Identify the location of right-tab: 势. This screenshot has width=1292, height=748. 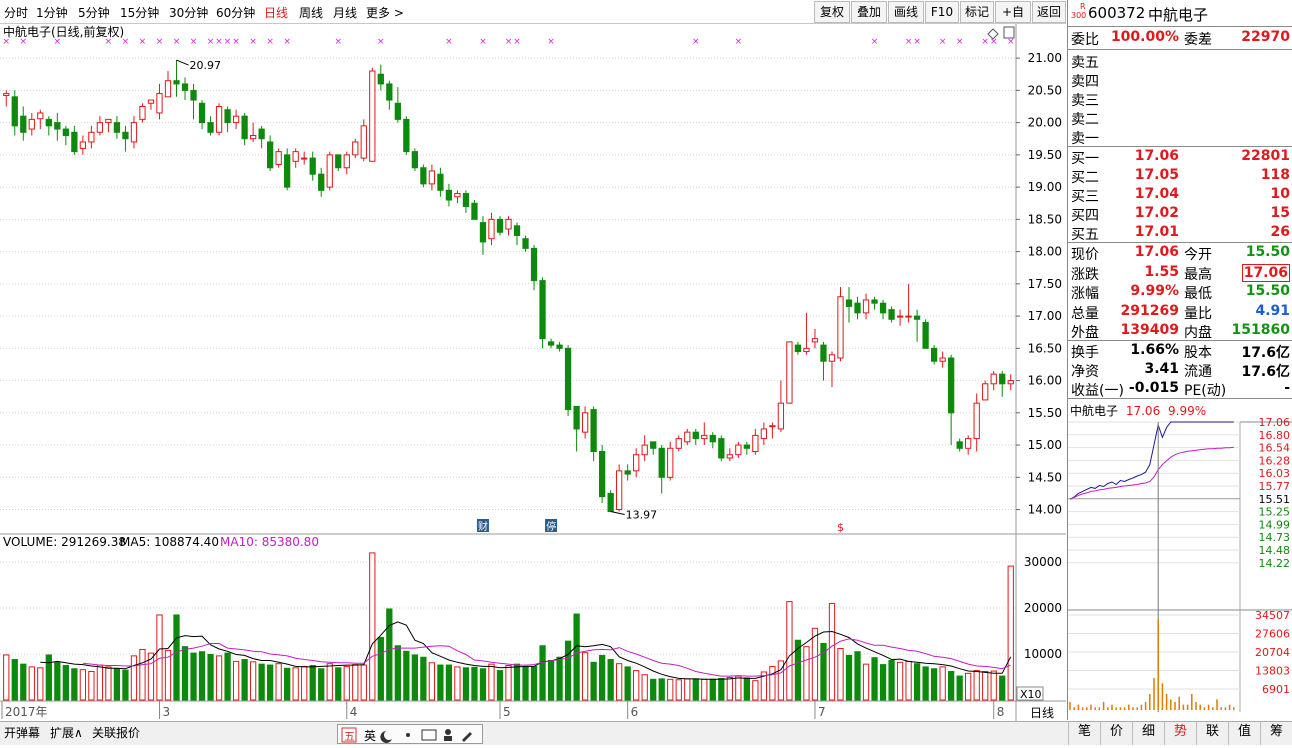
(1180, 733).